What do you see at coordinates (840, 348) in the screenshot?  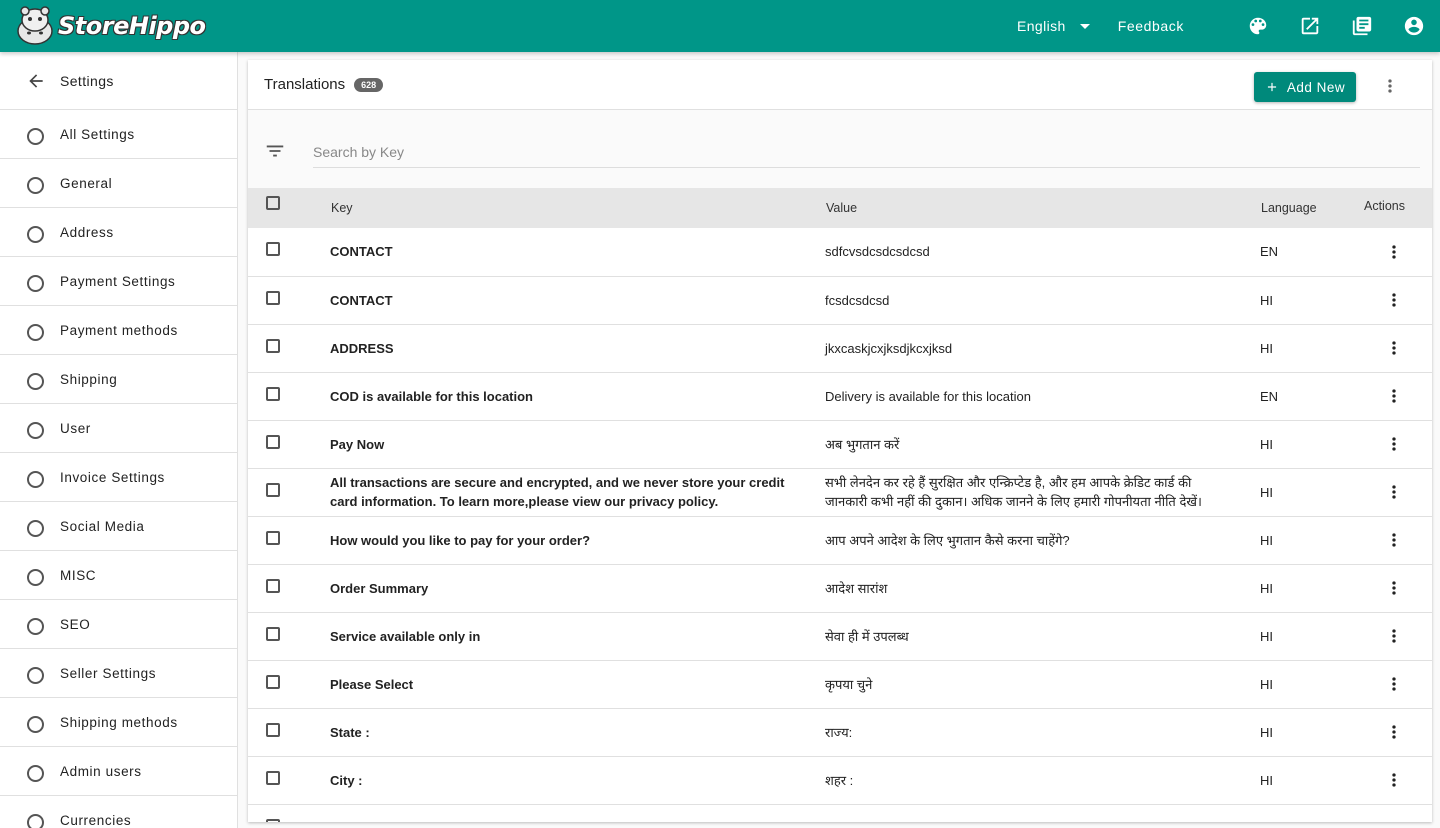 I see `table-row: ADDRESS jkxcaskjcxjksdjkcxjksd HI` at bounding box center [840, 348].